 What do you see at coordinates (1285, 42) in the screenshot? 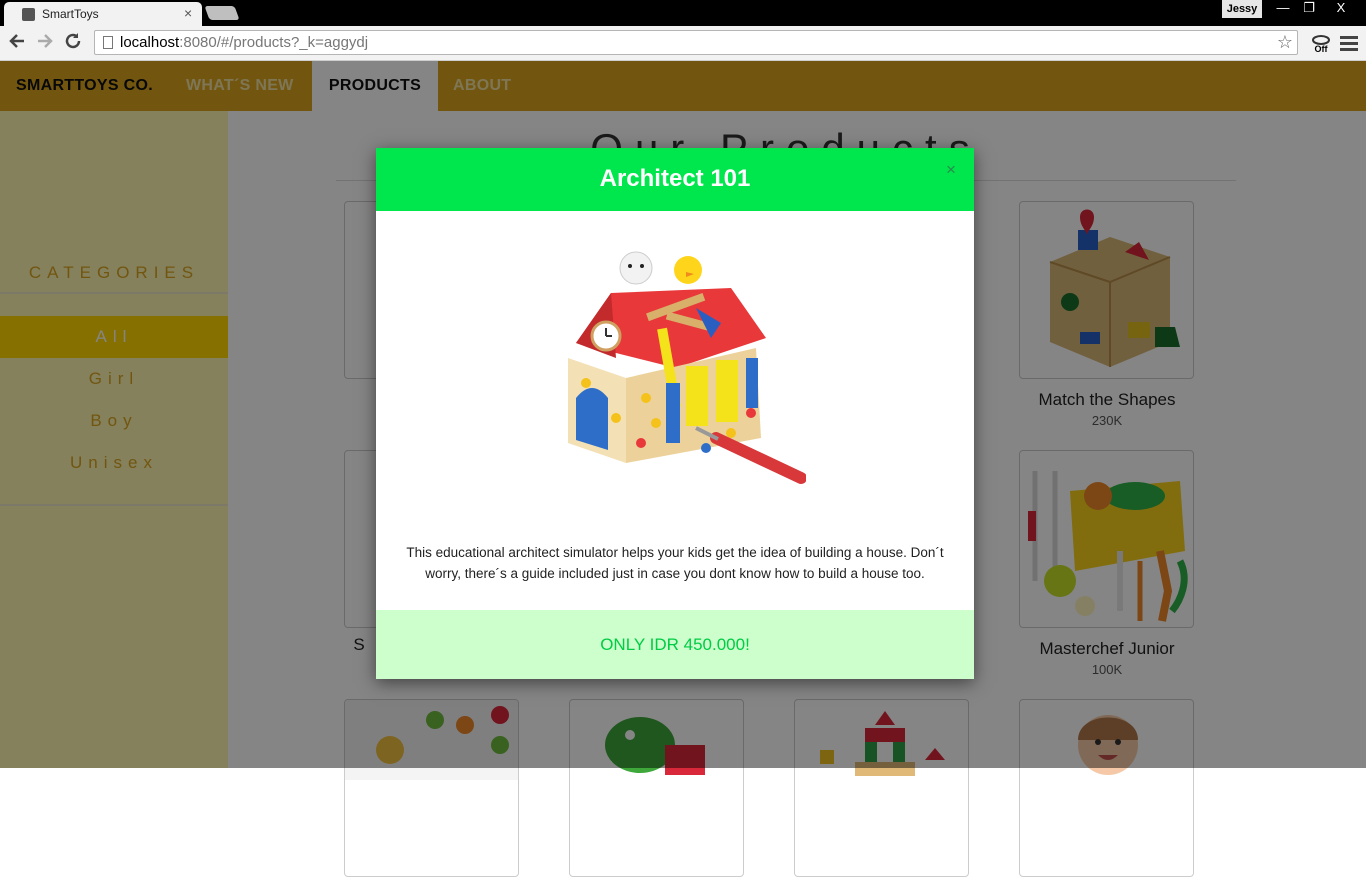
I see `bookmark-star-icon: ☆` at bounding box center [1285, 42].